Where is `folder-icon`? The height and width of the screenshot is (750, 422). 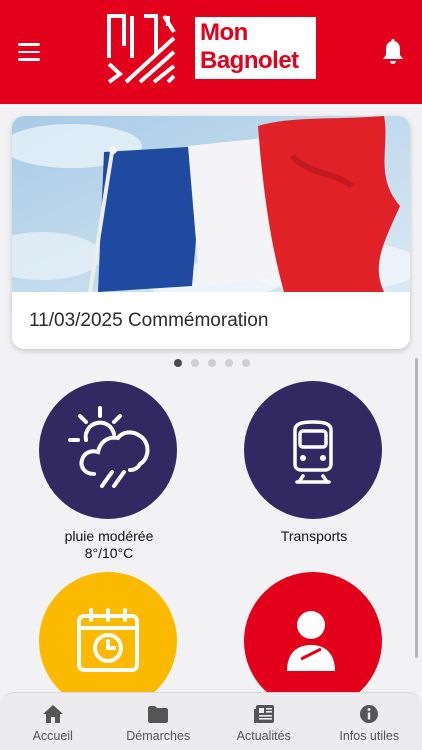
folder-icon is located at coordinates (158, 714).